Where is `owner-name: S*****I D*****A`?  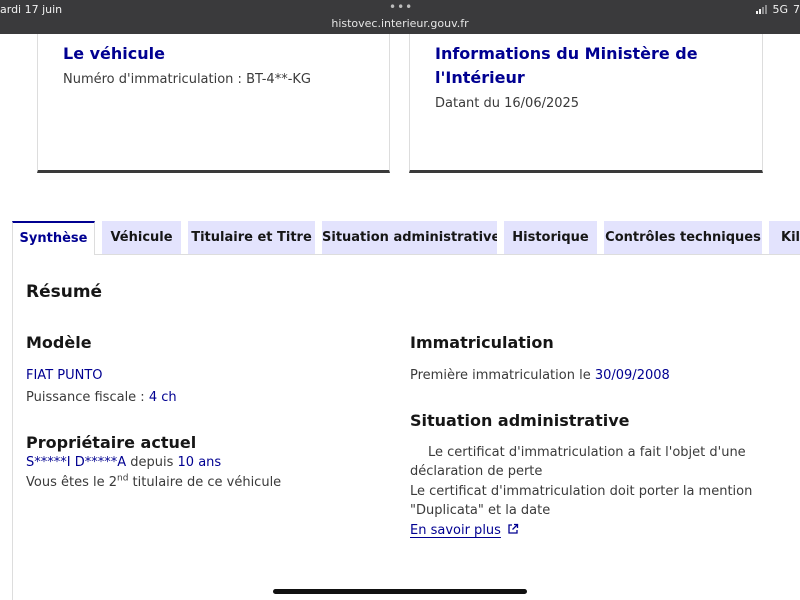 owner-name: S*****I D*****A is located at coordinates (76, 462).